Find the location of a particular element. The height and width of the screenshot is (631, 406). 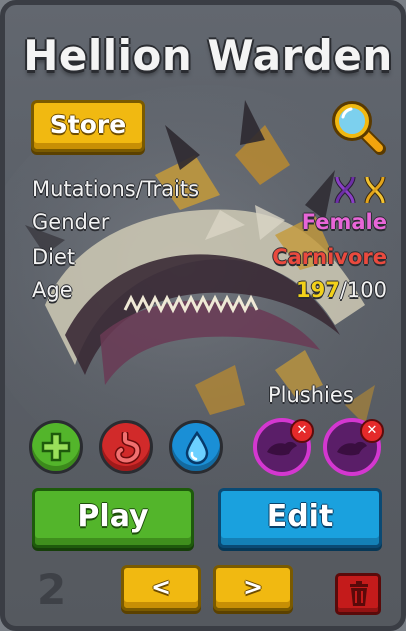

mutations-label: Mutations/Traits is located at coordinates (116, 189).